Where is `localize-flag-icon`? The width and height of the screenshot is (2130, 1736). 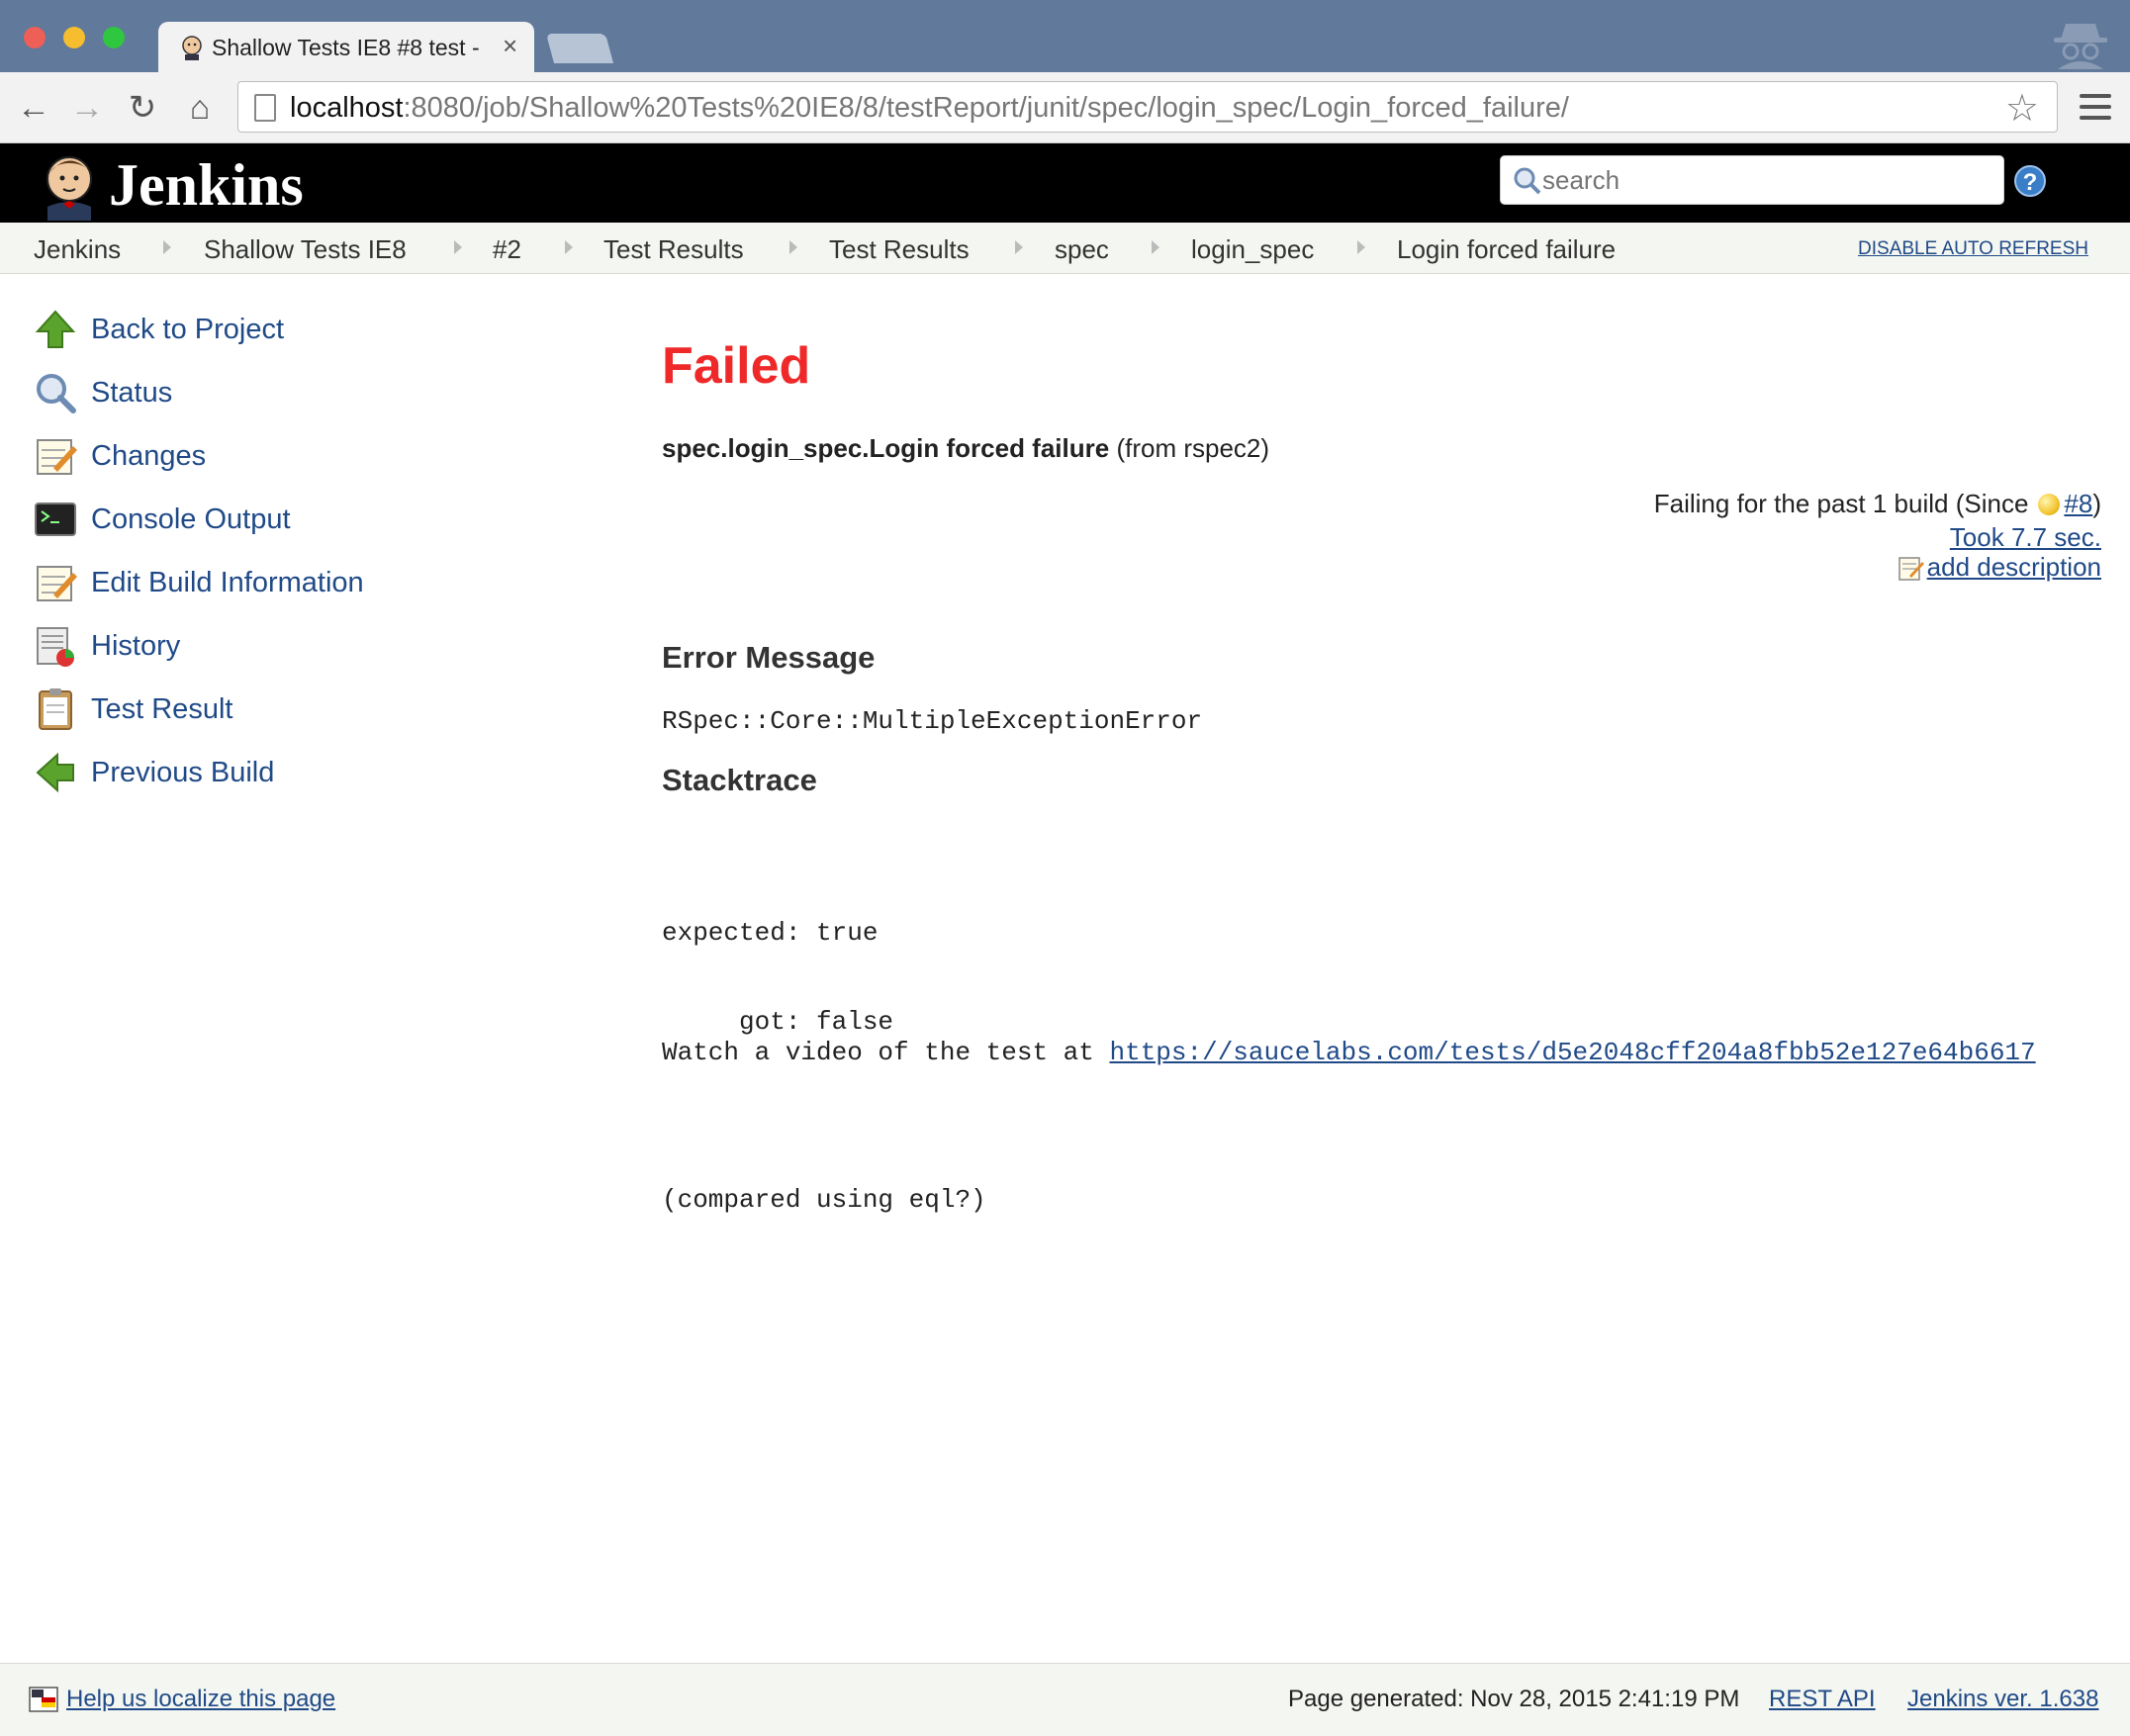 localize-flag-icon is located at coordinates (43, 1699).